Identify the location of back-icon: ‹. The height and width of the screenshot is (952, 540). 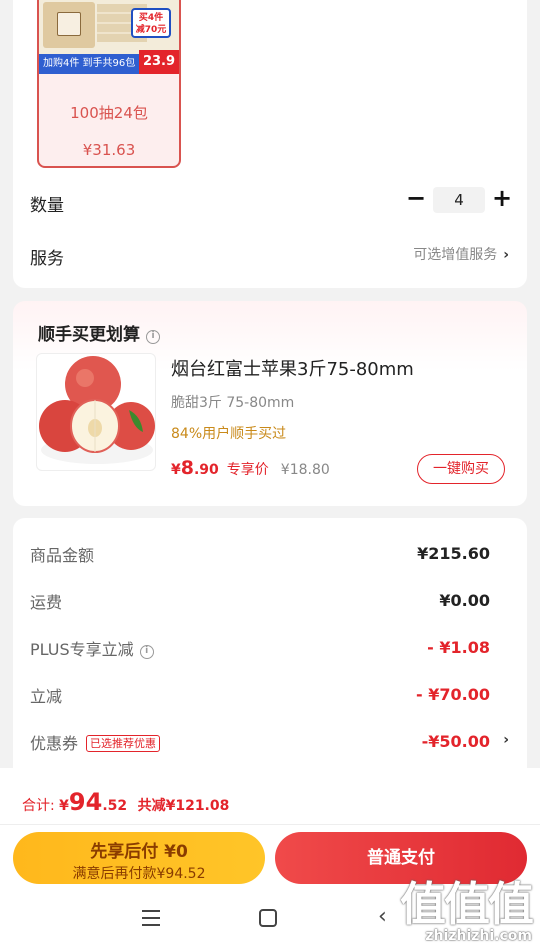
(382, 916).